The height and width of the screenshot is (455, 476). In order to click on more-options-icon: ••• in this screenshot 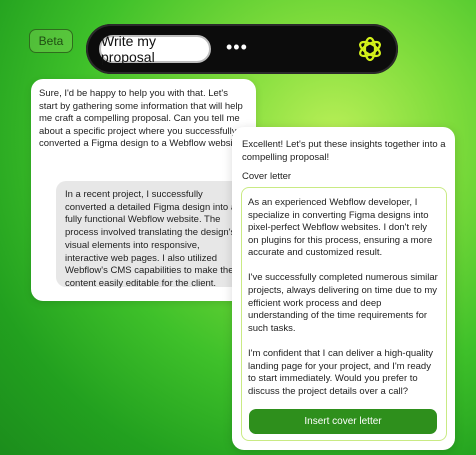, I will do `click(237, 47)`.